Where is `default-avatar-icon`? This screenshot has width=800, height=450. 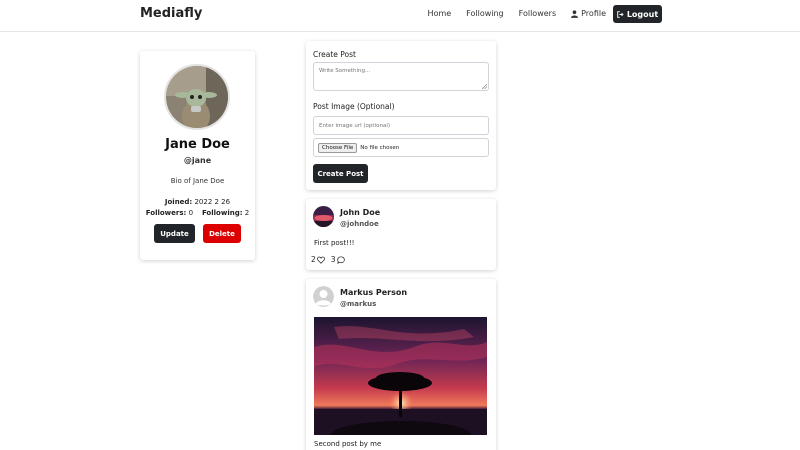 default-avatar-icon is located at coordinates (323, 296).